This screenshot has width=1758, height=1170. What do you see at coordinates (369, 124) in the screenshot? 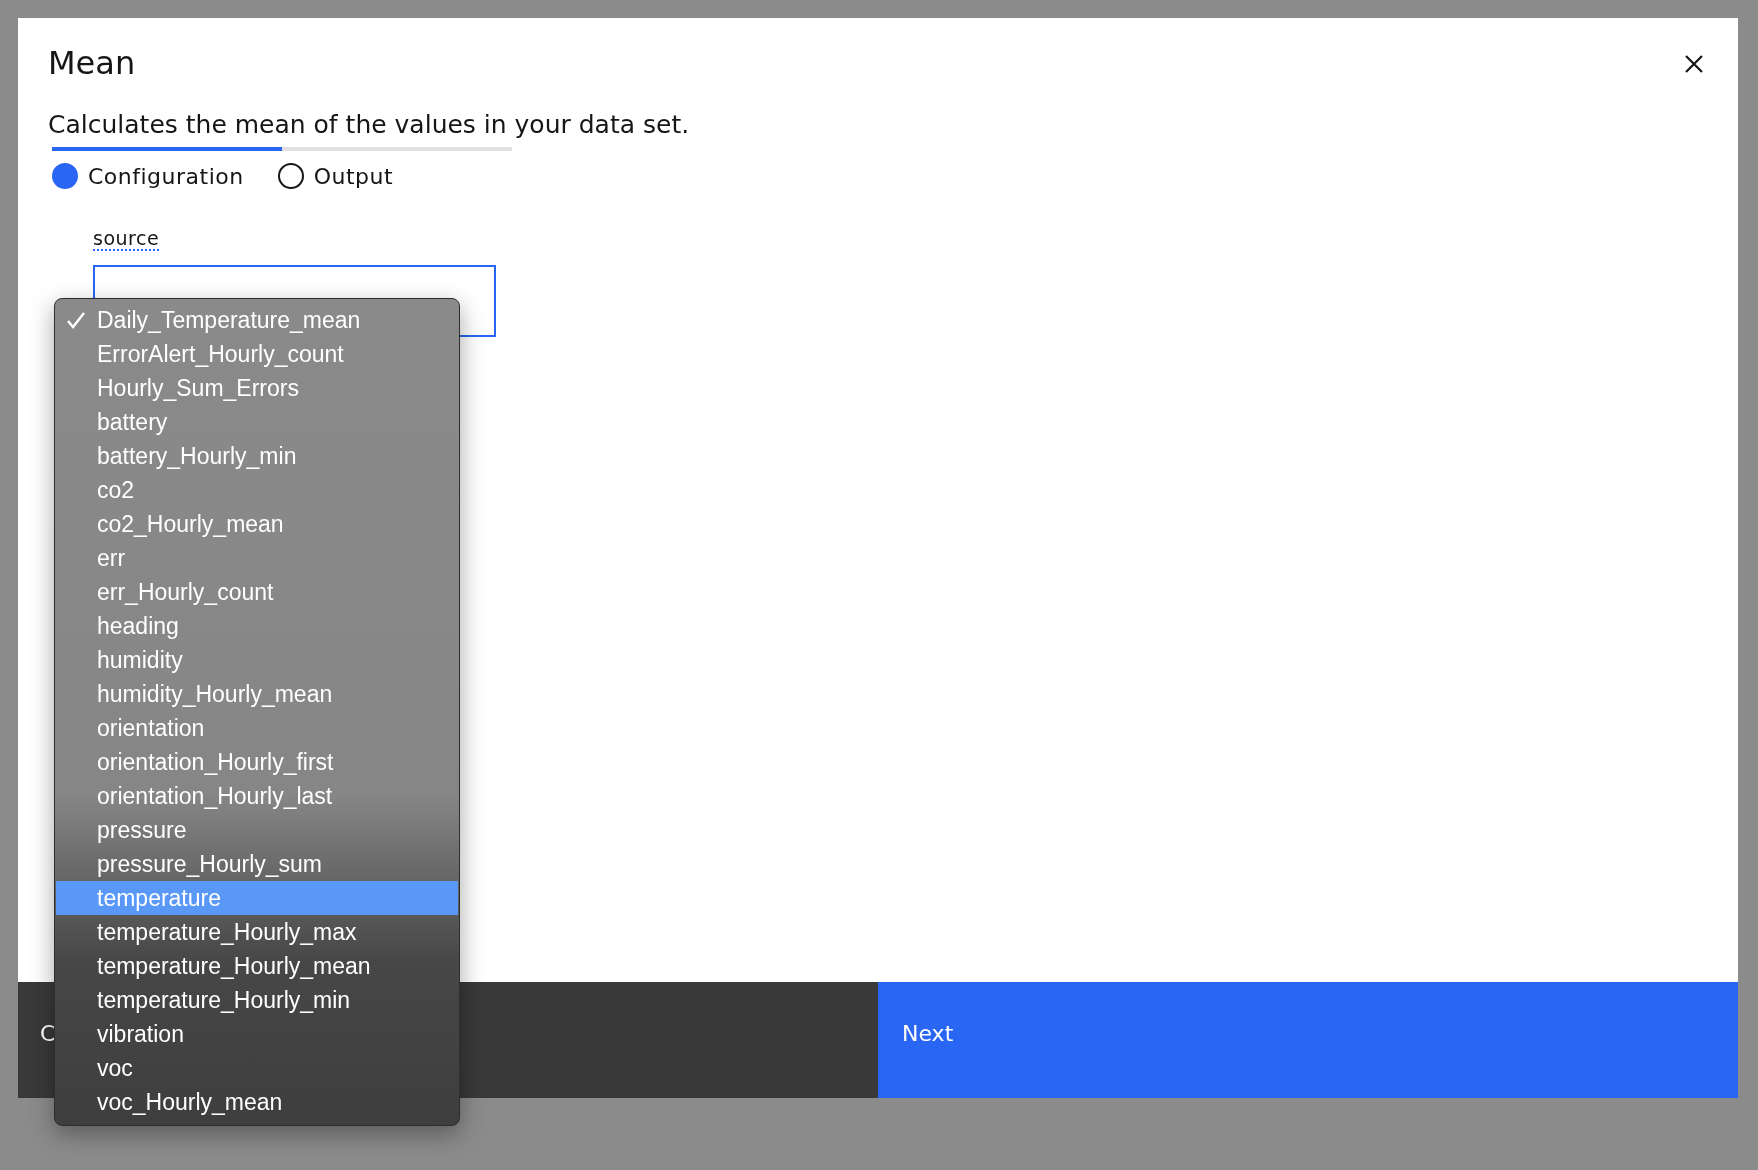
I see `dialog-description: Calculates the mean of the values in your data set.` at bounding box center [369, 124].